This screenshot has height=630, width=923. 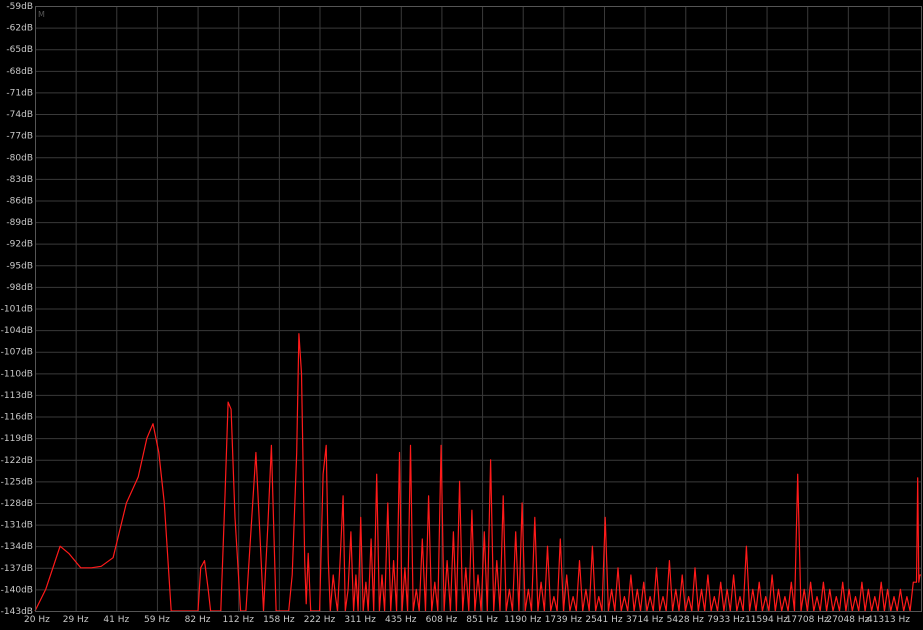 What do you see at coordinates (238, 620) in the screenshot?
I see `x-tick-label: 112 Hz` at bounding box center [238, 620].